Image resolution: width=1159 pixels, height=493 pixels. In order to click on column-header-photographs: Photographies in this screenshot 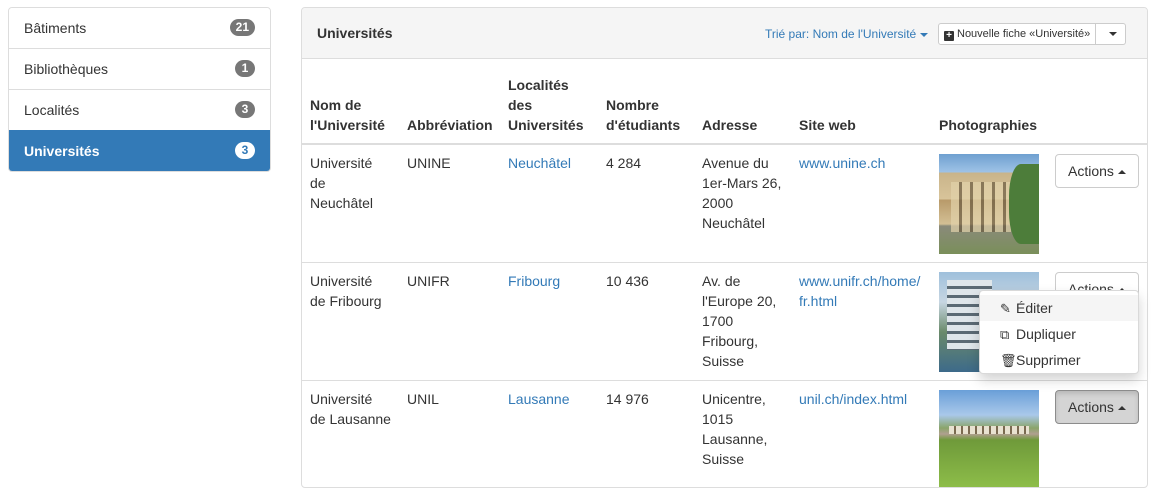, I will do `click(989, 102)`.